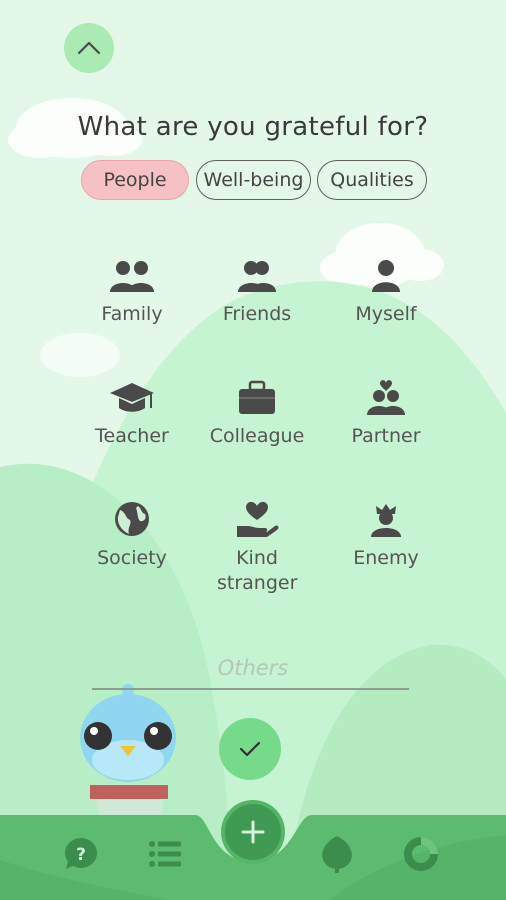 Image resolution: width=506 pixels, height=900 pixels. I want to click on category-label: Myself, so click(386, 314).